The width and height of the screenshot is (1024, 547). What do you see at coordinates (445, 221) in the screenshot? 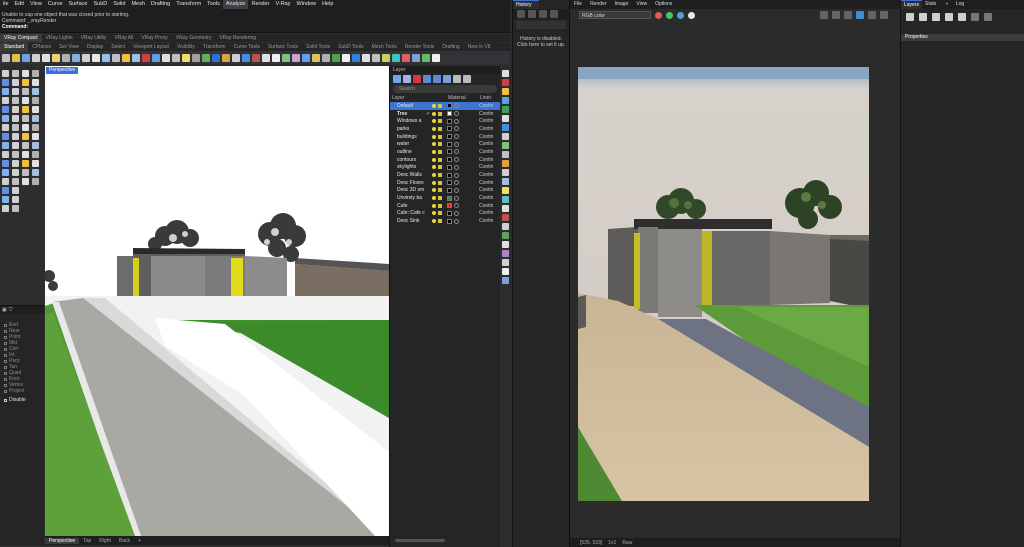
I see `layer-row: Desc Sink Contin` at bounding box center [445, 221].